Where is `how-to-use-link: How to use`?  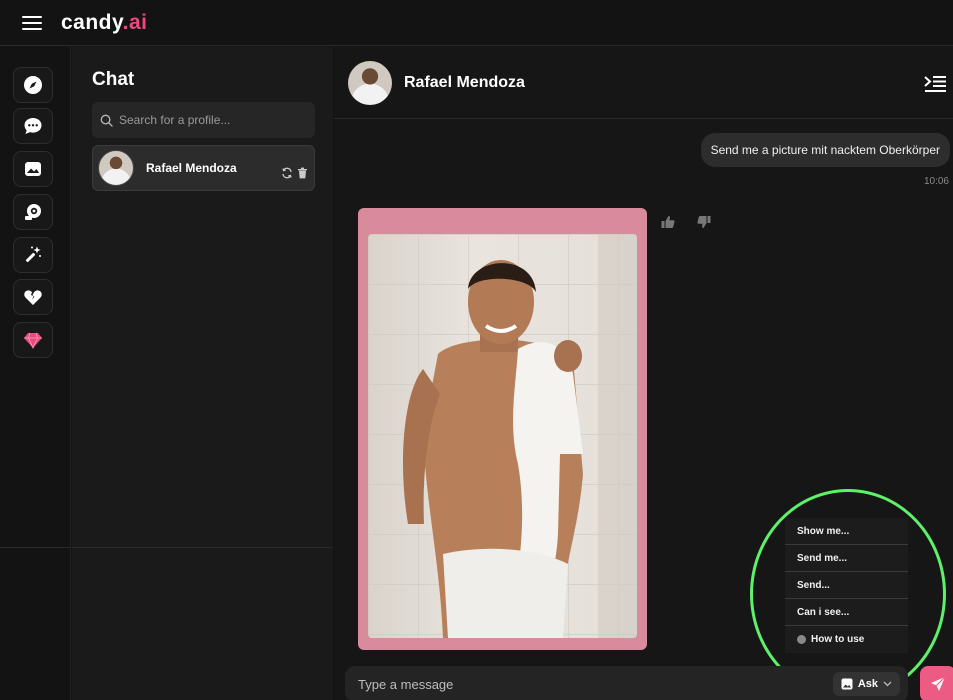
how-to-use-link: How to use is located at coordinates (846, 639).